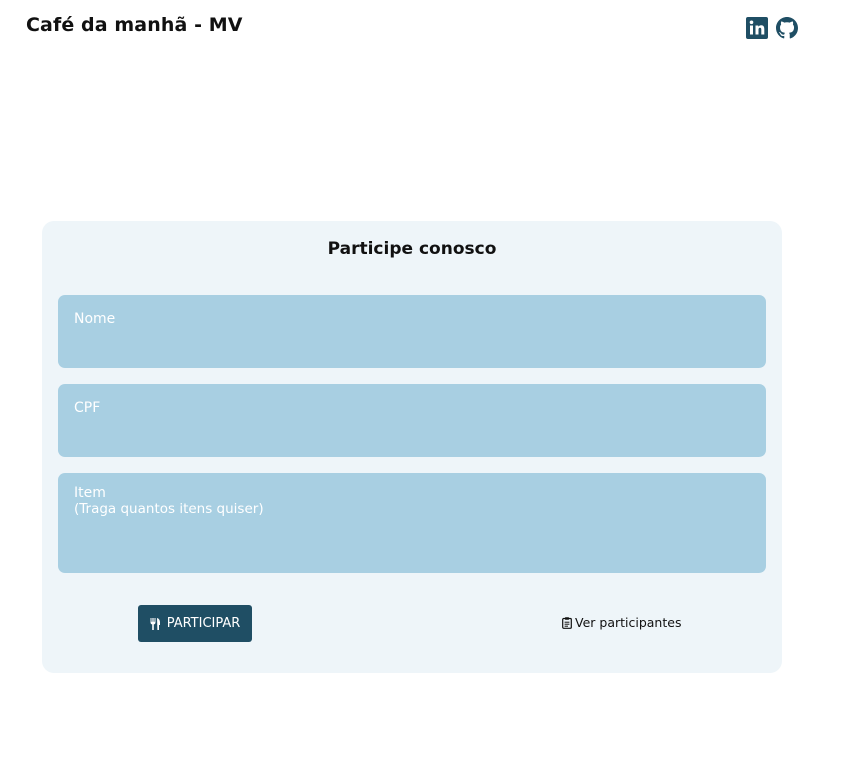  I want to click on utensils-icon, so click(155, 623).